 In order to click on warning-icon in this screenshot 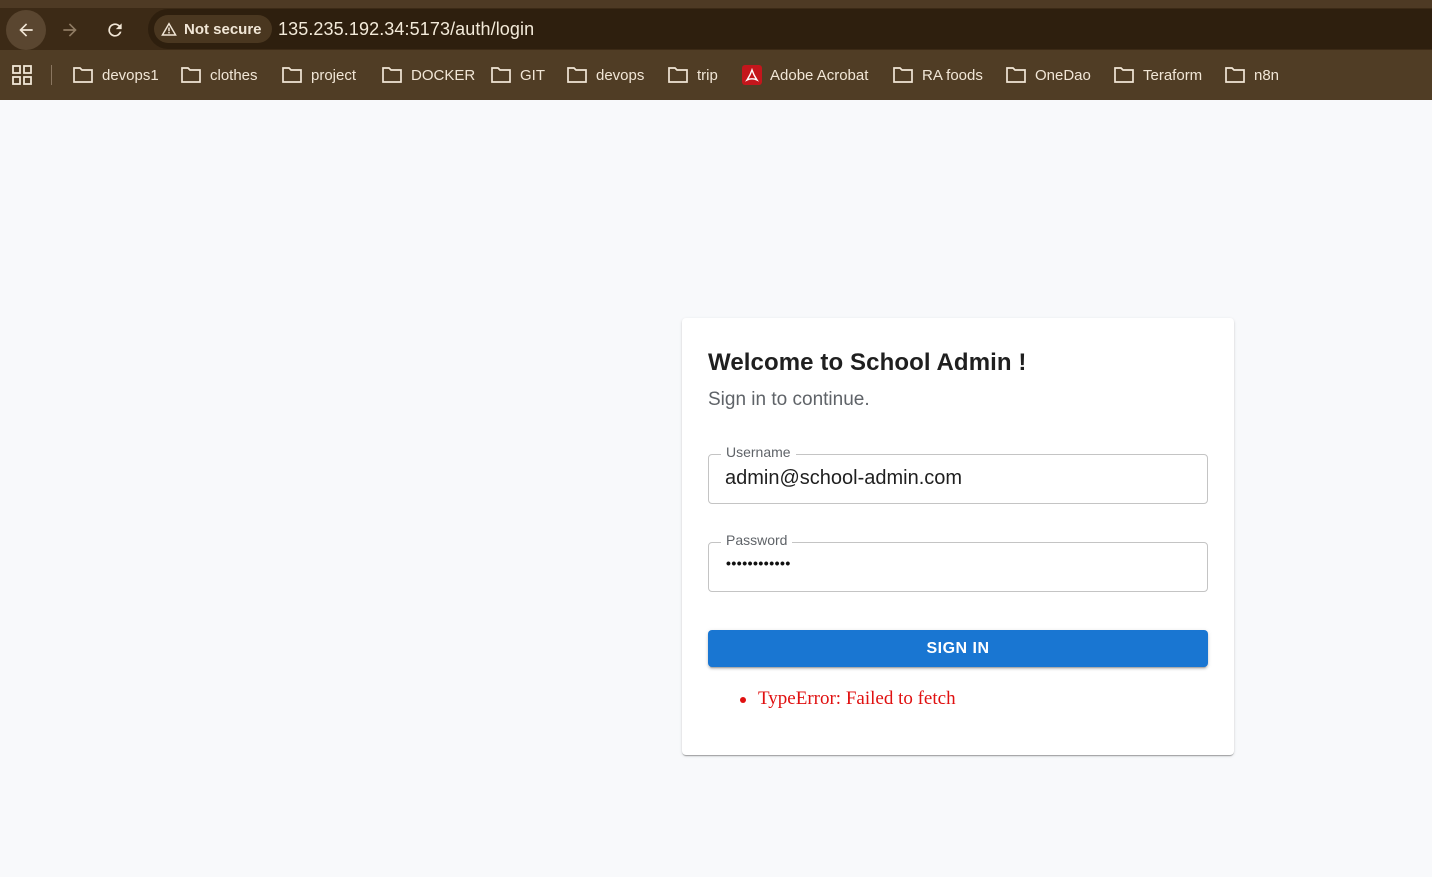, I will do `click(169, 29)`.